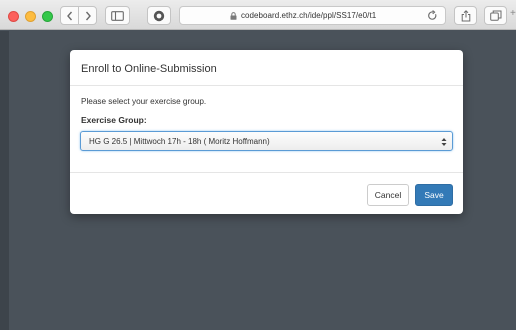 Image resolution: width=516 pixels, height=330 pixels. I want to click on chevron-left-icon, so click(69, 15).